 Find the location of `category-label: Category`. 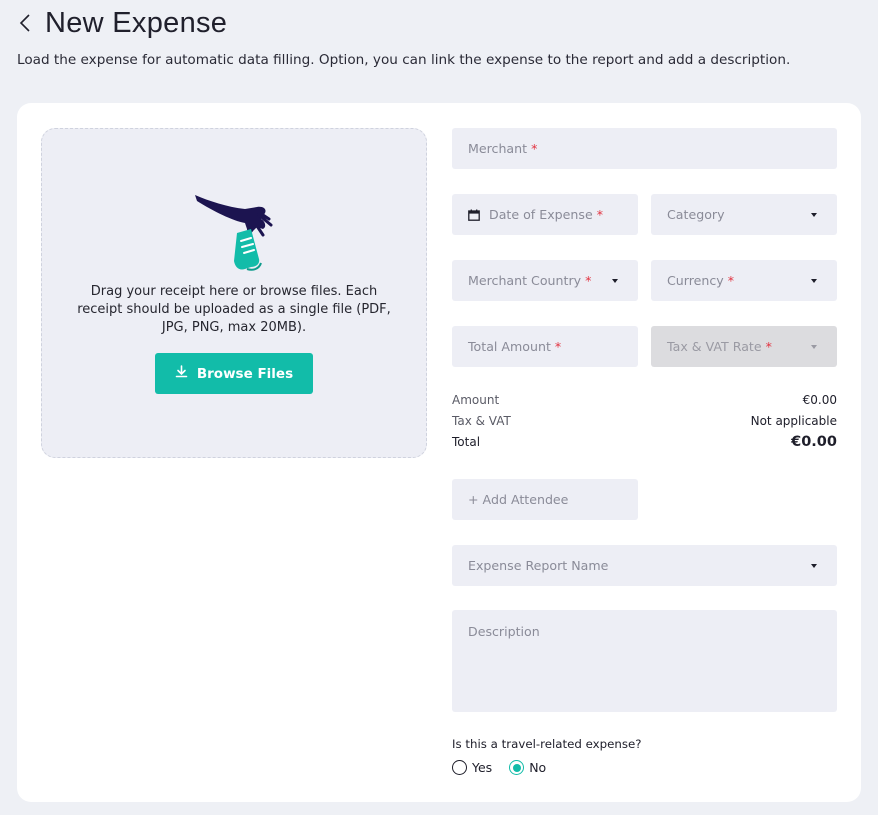

category-label: Category is located at coordinates (696, 214).